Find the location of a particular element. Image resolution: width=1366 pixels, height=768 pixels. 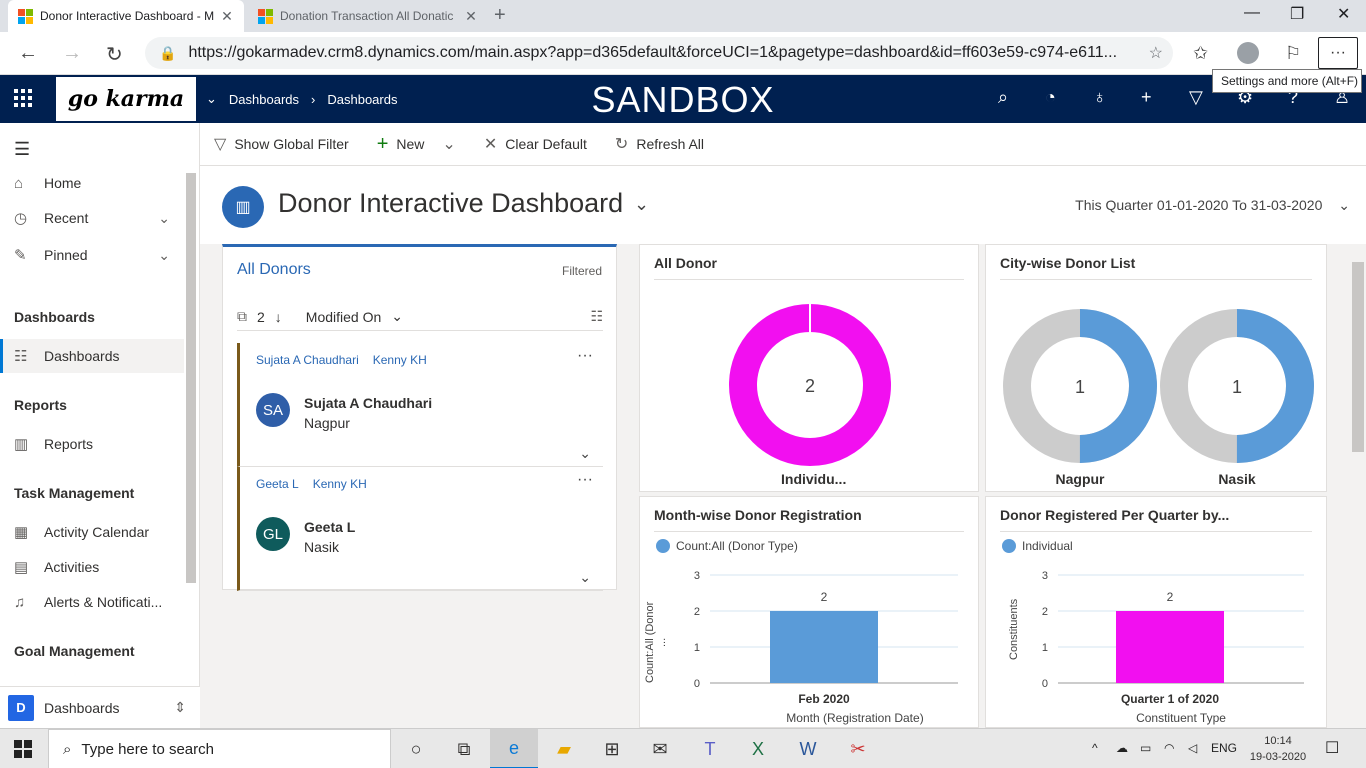

language-indicator: ENG is located at coordinates (1224, 748).